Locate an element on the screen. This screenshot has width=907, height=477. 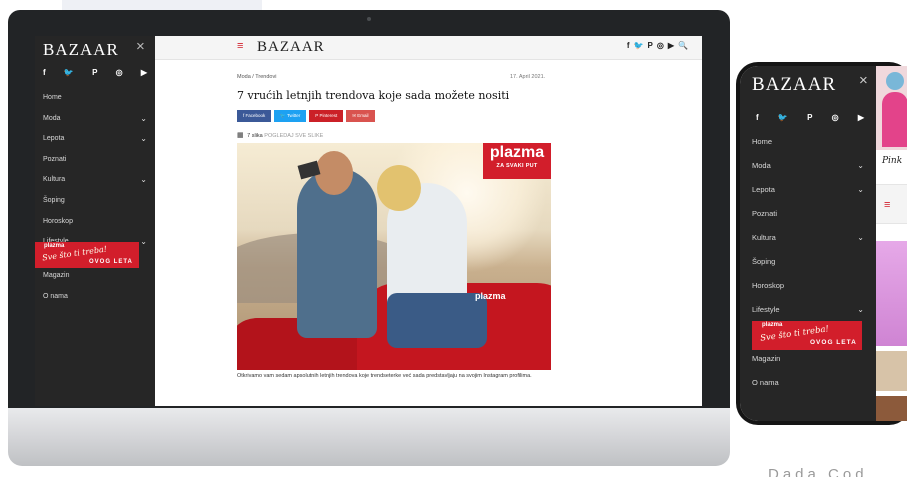
share-pinterest-button: P Pinterest is located at coordinates (326, 116).